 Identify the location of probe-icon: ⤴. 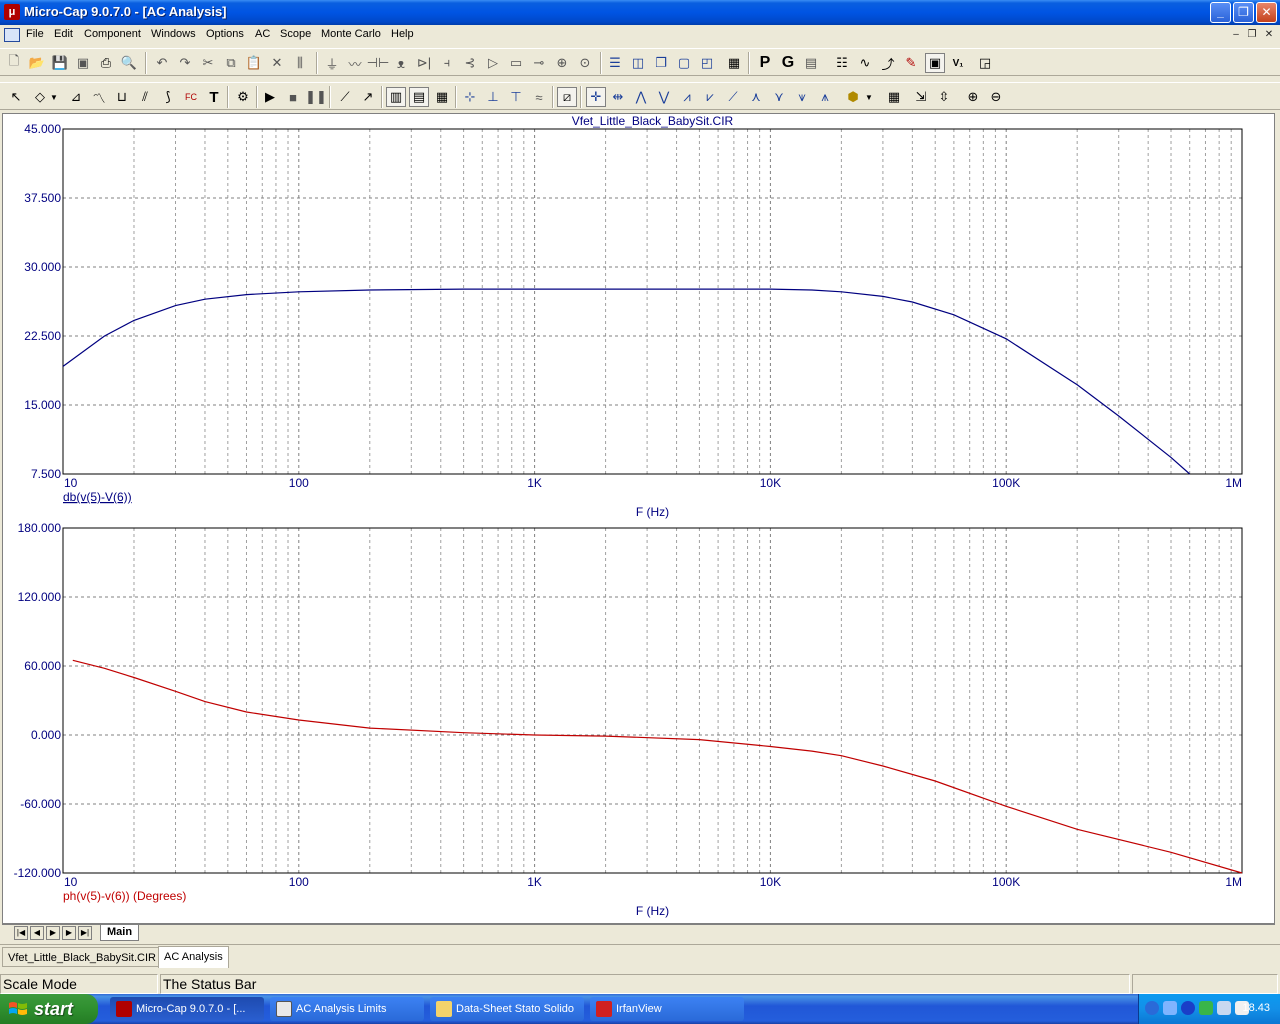
(888, 63).